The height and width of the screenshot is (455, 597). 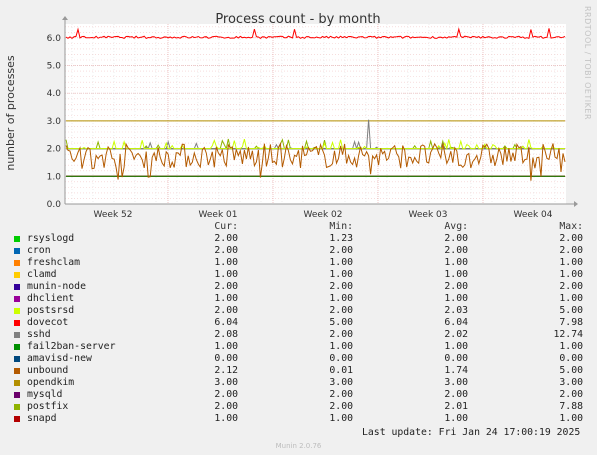 I want to click on legend-max-value: 3.00, so click(x=571, y=382).